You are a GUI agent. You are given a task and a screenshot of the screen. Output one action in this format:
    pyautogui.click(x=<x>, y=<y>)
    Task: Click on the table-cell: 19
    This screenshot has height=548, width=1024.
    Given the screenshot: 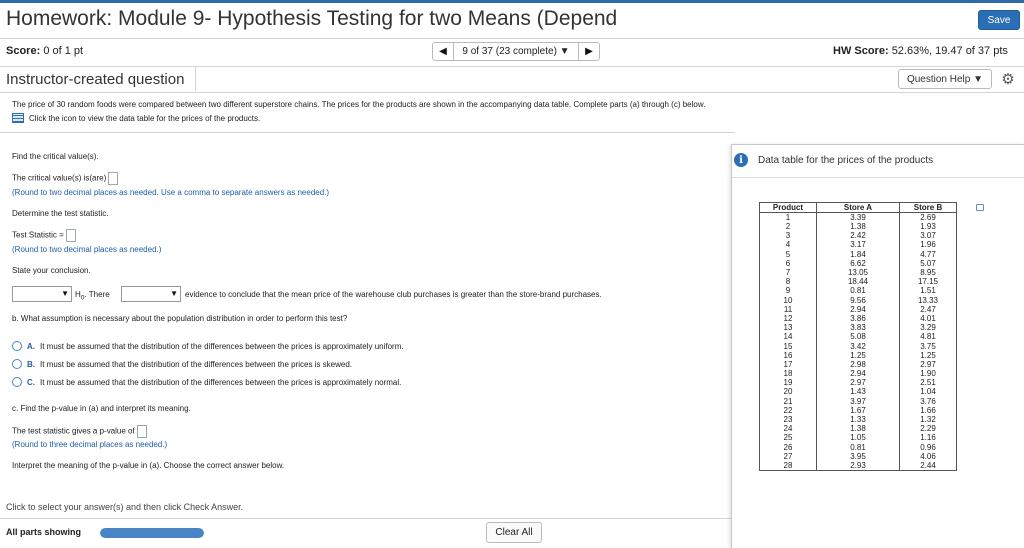 What is the action you would take?
    pyautogui.click(x=788, y=383)
    